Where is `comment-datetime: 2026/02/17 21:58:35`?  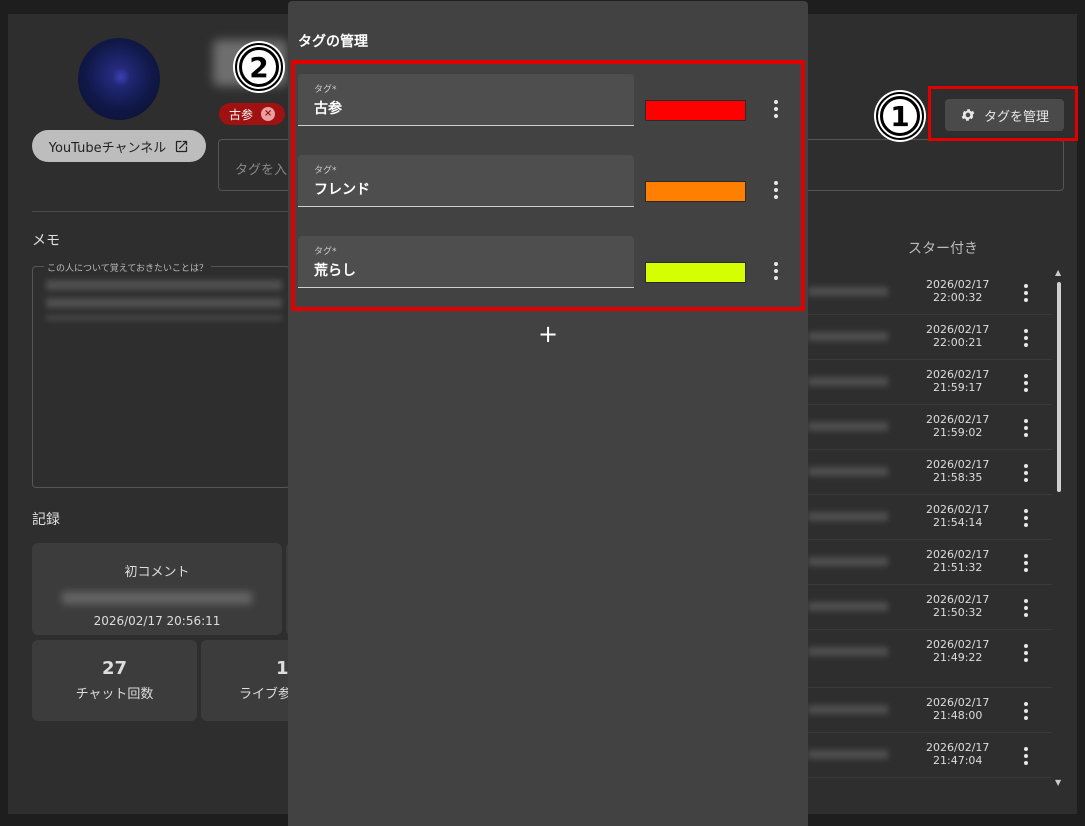 comment-datetime: 2026/02/17 21:58:35 is located at coordinates (957, 471).